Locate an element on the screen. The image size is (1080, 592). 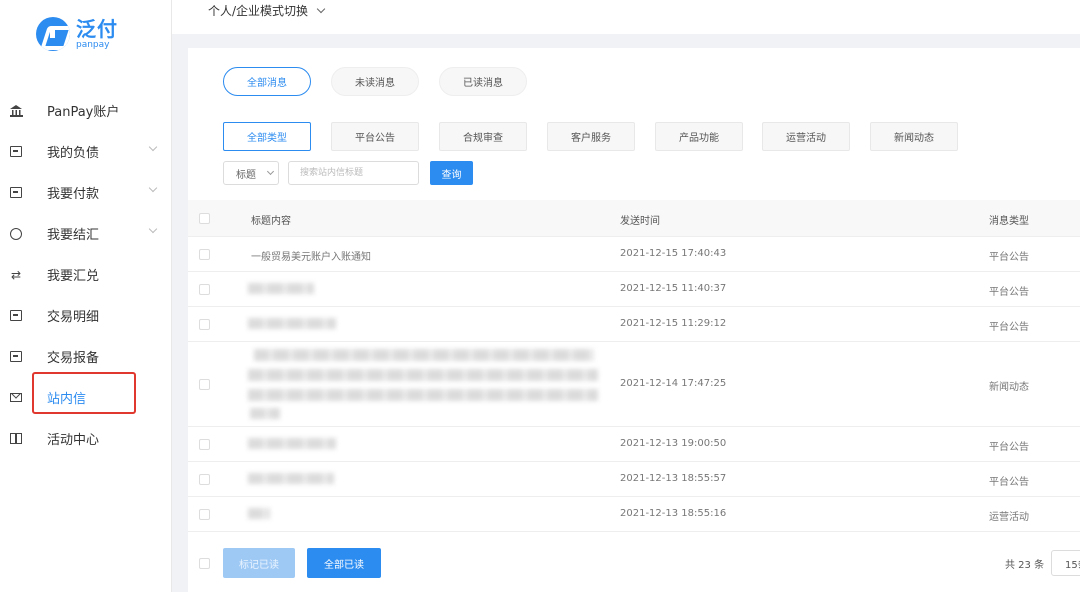
sidebar-item-report: 交易报备 is located at coordinates (86, 356).